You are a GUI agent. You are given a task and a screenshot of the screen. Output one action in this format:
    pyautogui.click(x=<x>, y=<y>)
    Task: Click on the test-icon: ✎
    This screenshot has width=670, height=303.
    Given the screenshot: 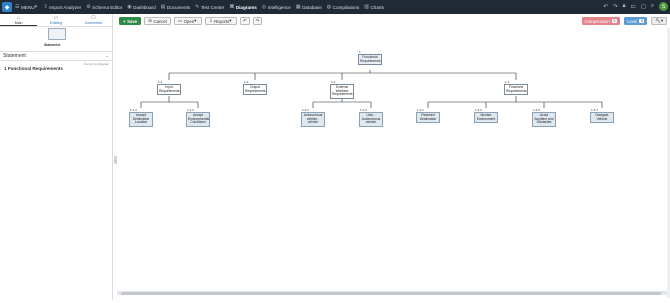 What is the action you would take?
    pyautogui.click(x=197, y=7)
    